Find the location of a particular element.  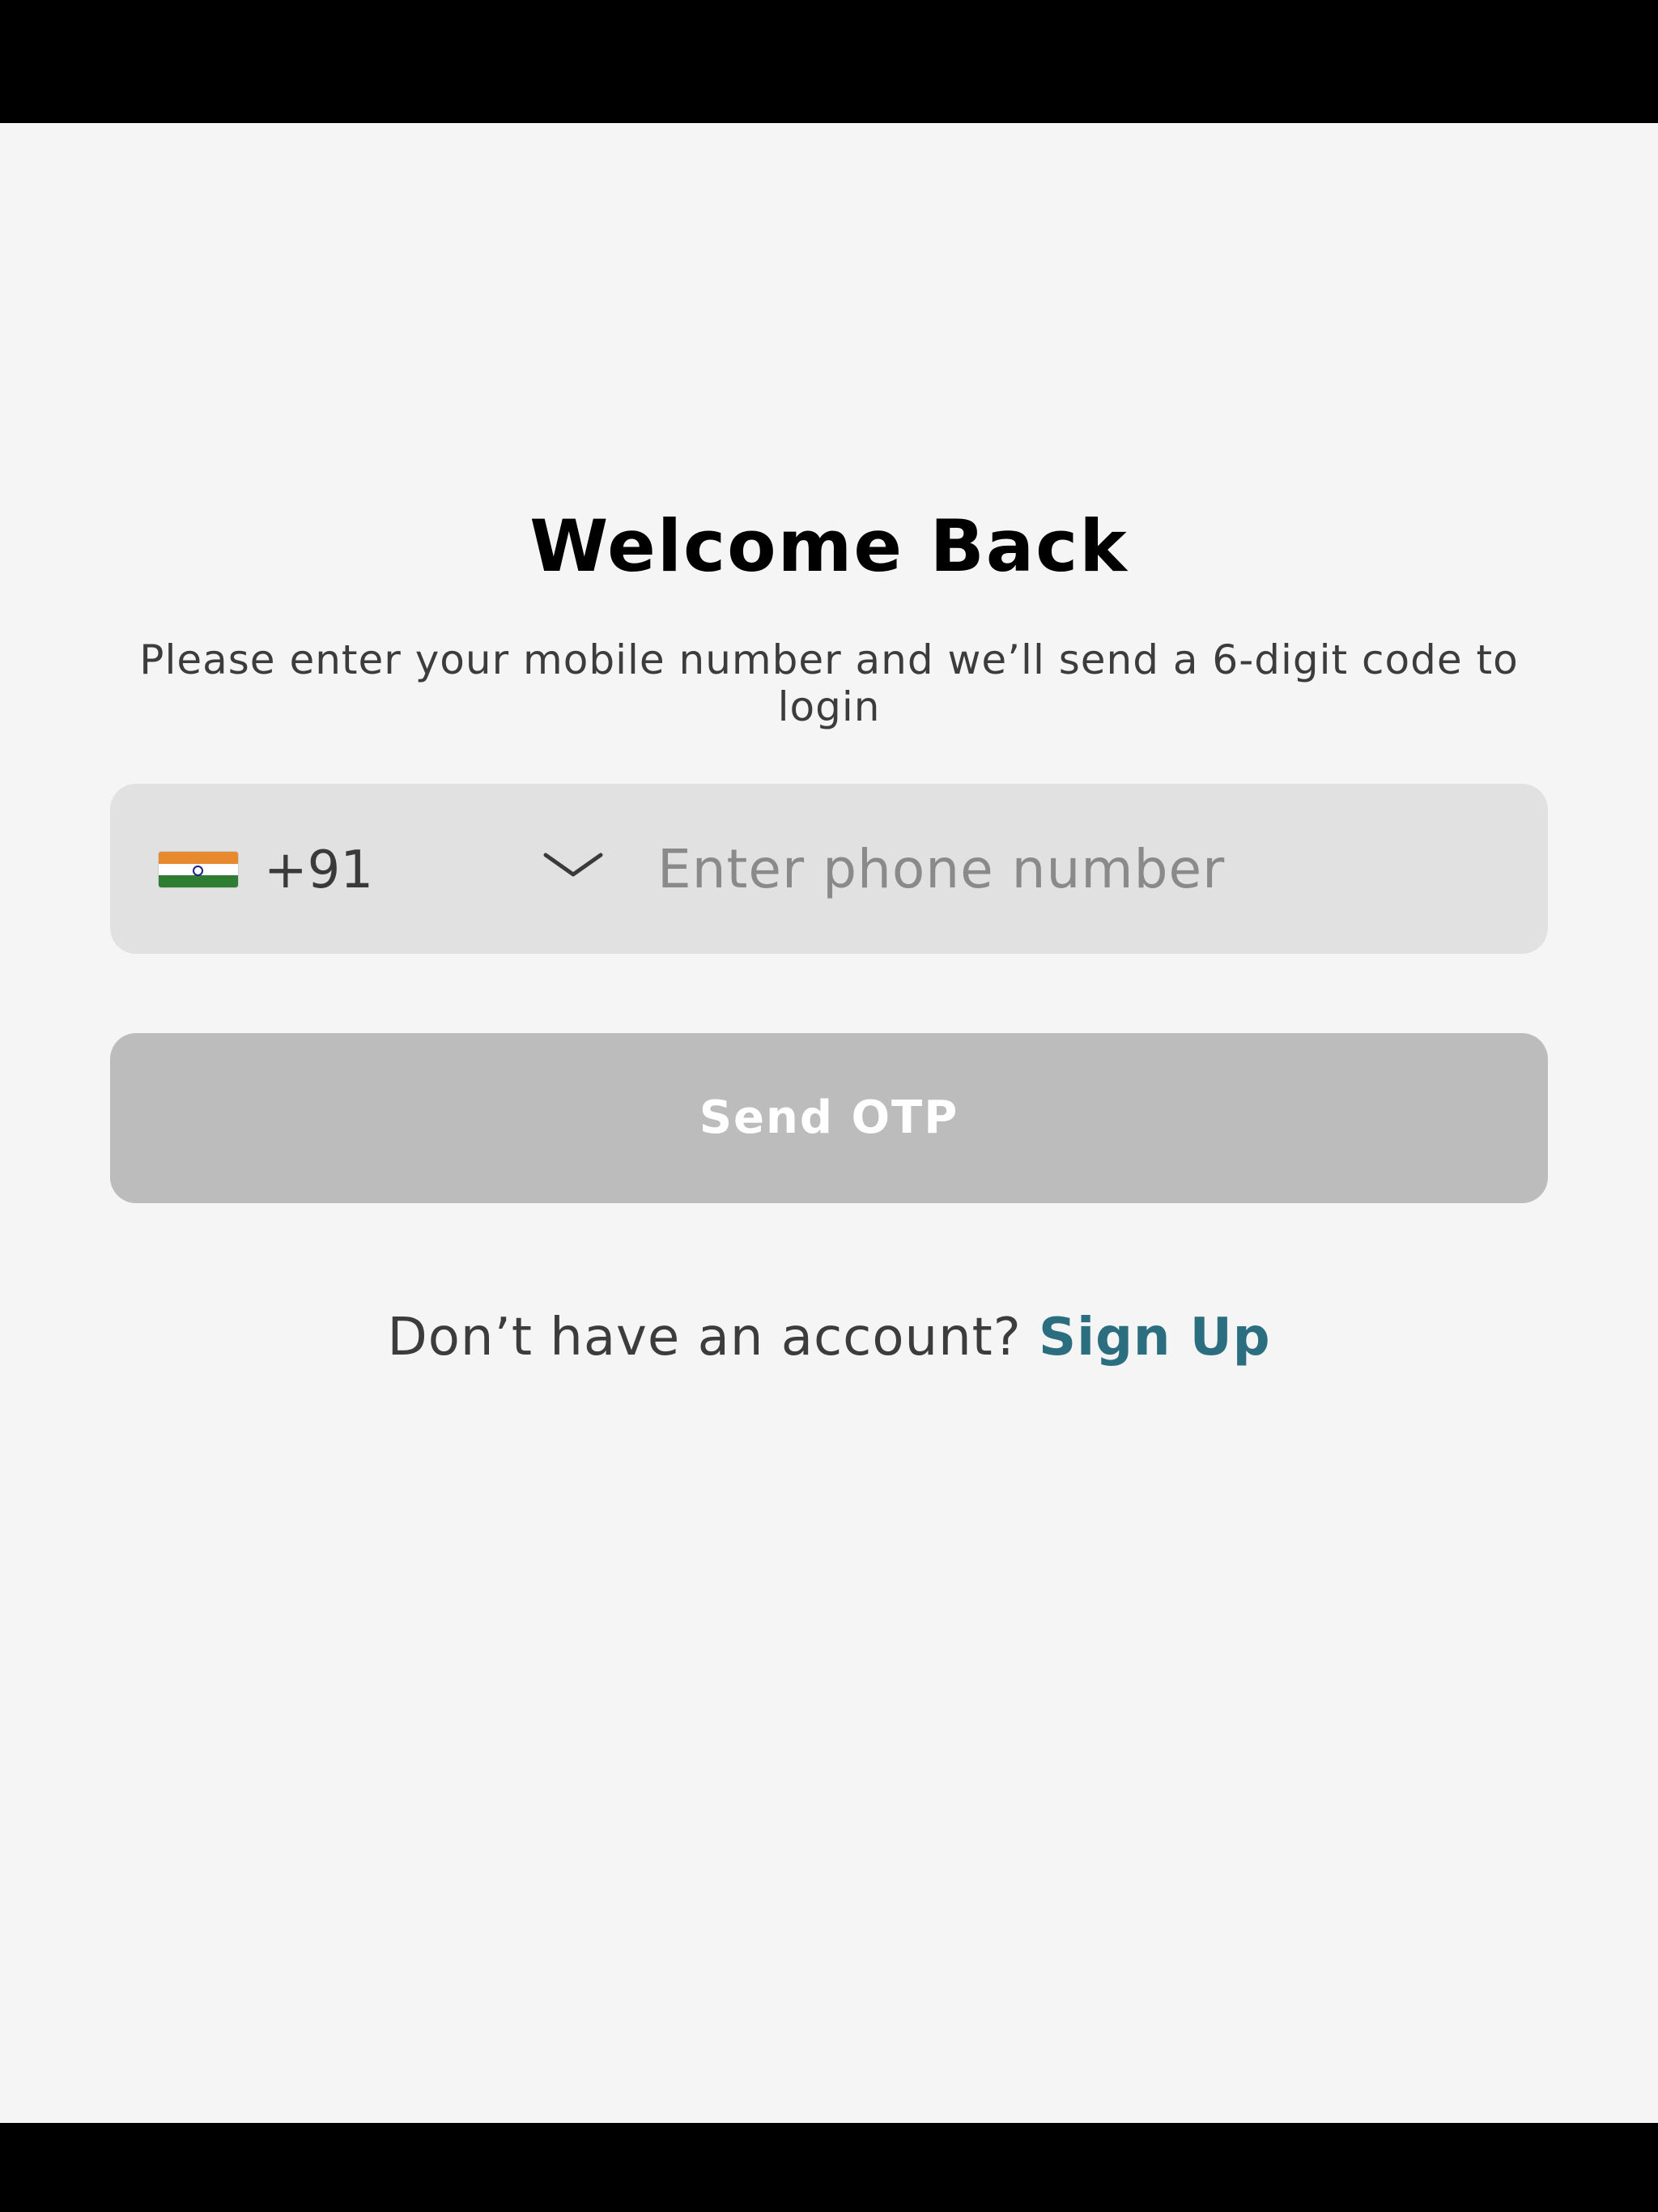

signup-prompt-row: Don’t have an account? Sign Up is located at coordinates (829, 1338).